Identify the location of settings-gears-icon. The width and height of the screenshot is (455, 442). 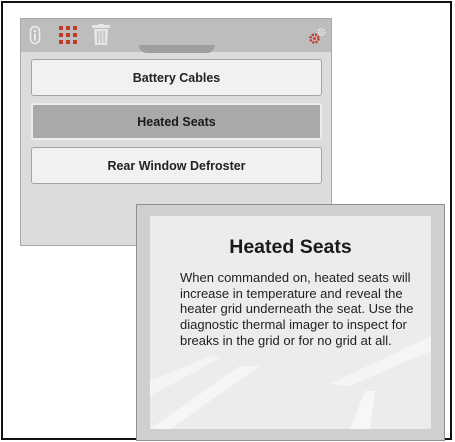
(318, 38).